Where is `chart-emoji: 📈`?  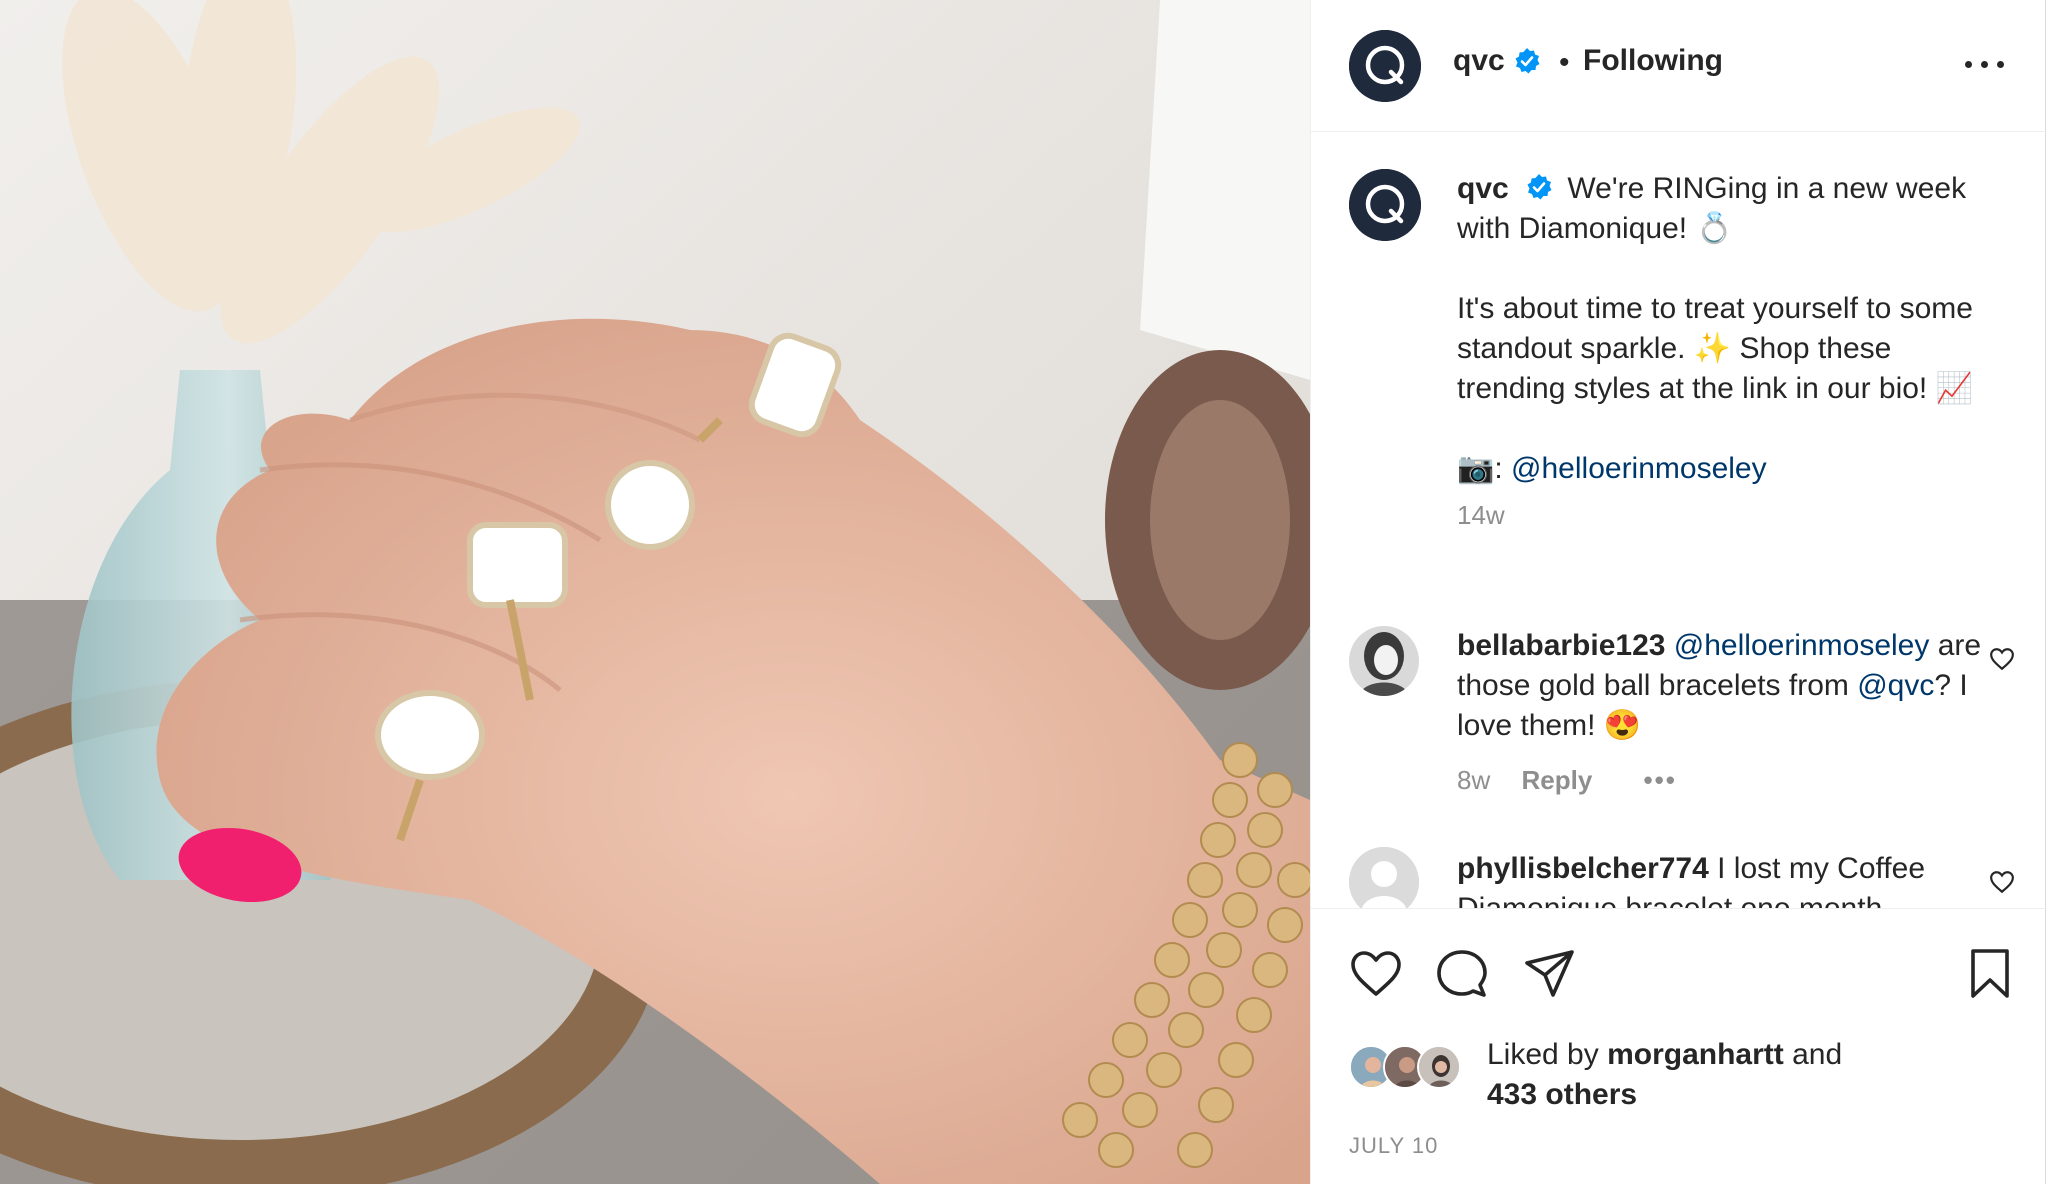 chart-emoji: 📈 is located at coordinates (1954, 388).